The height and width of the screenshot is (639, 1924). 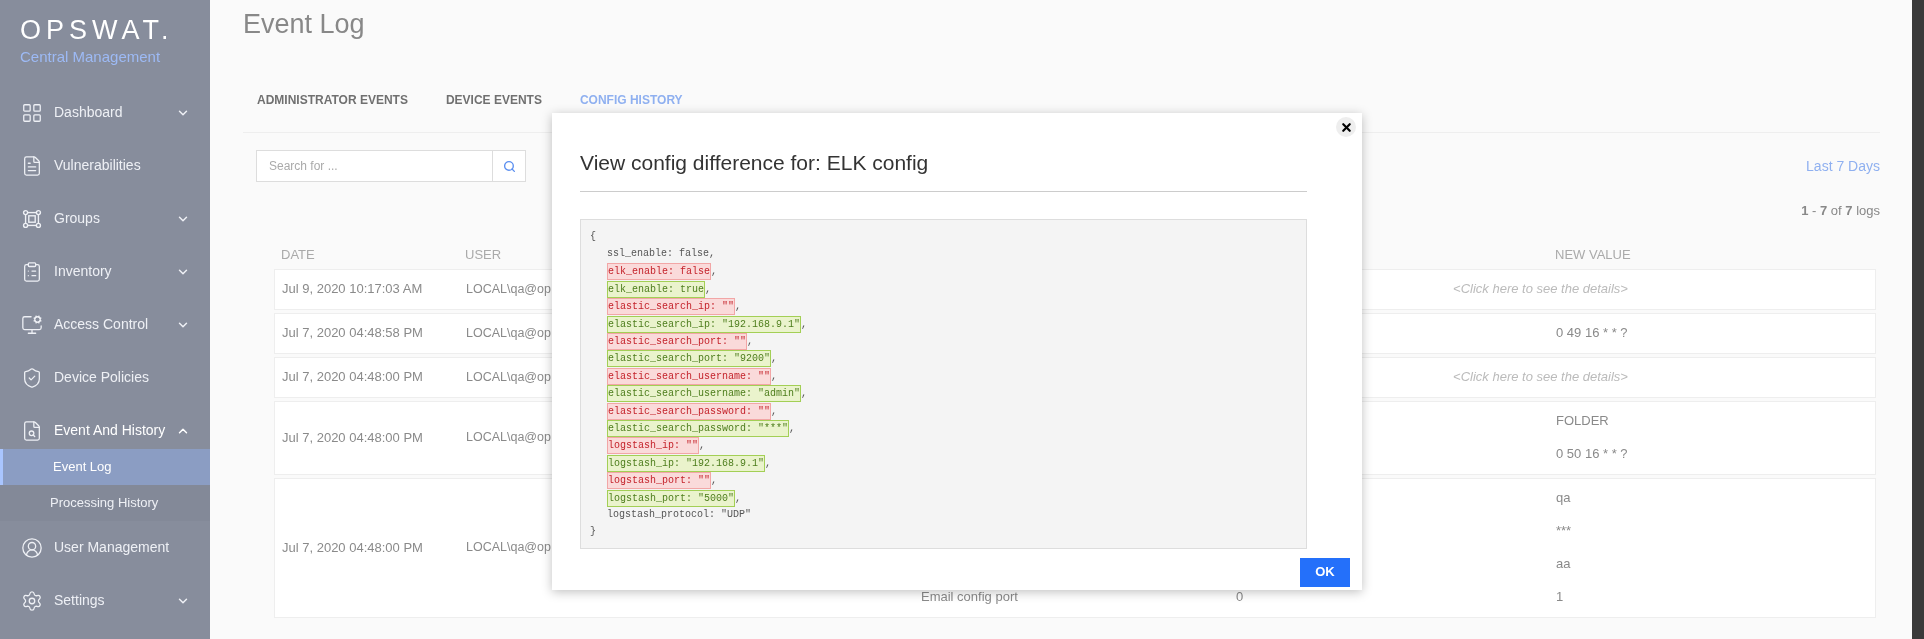 What do you see at coordinates (105, 324) in the screenshot?
I see `sidebar-item: Access Control` at bounding box center [105, 324].